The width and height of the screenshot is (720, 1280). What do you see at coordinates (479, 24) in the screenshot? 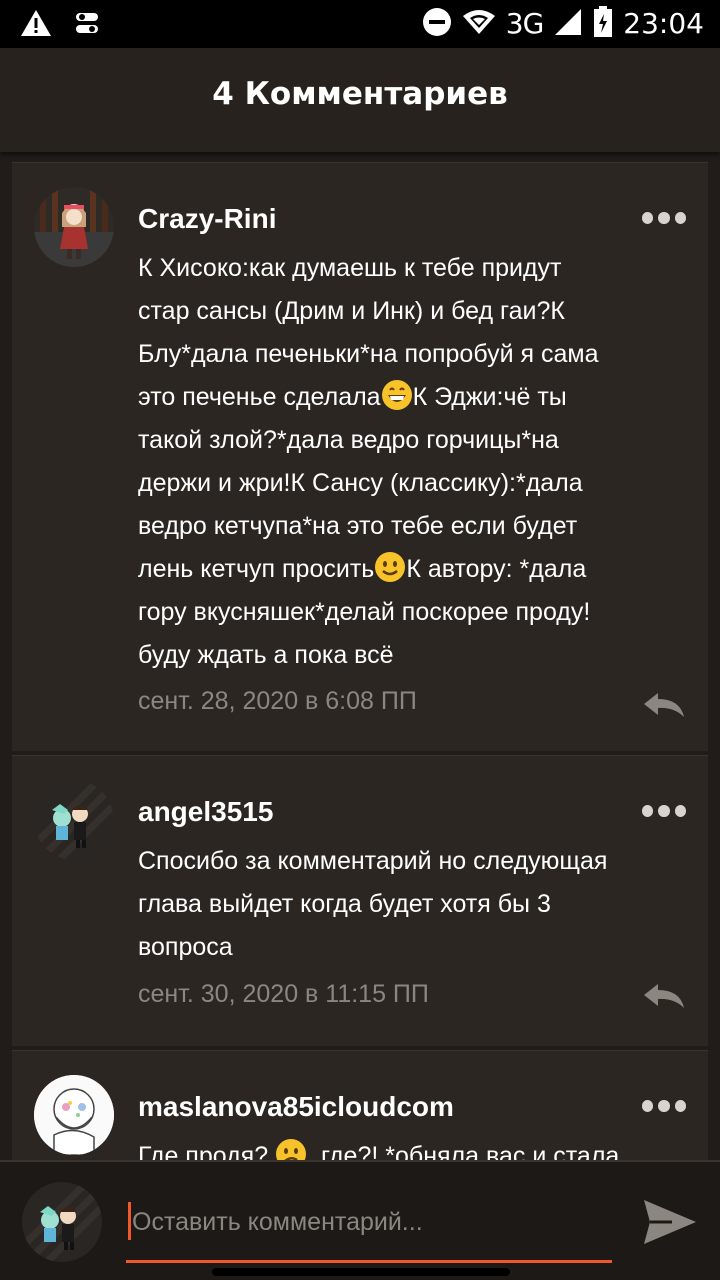
I see `wifi-icon` at bounding box center [479, 24].